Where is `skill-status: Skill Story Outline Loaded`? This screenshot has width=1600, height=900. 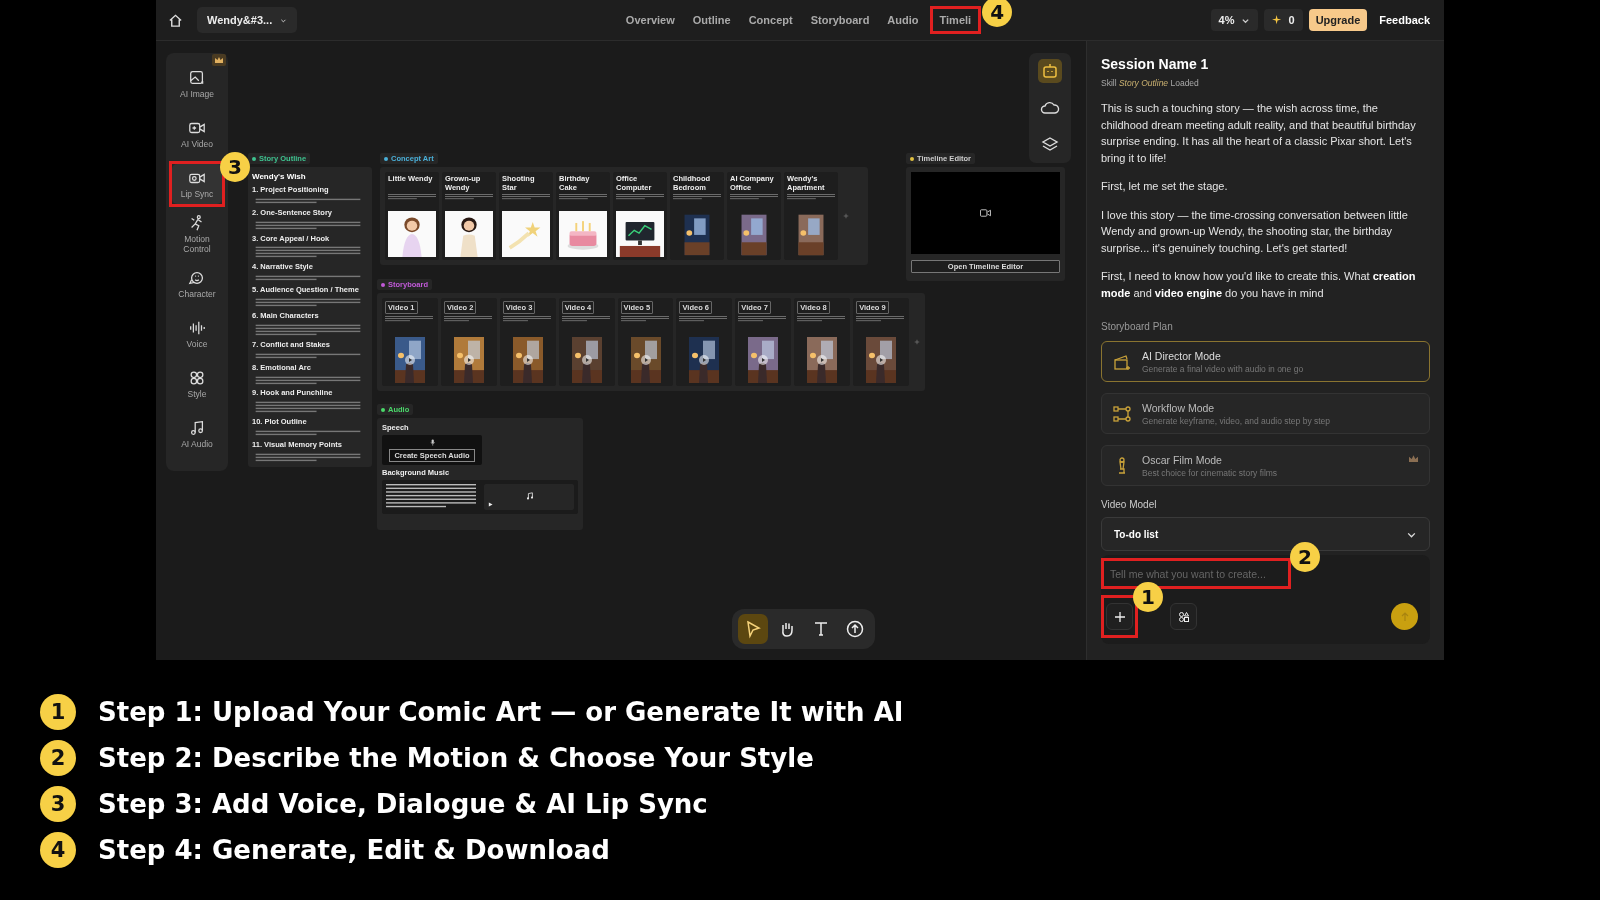
skill-status: Skill Story Outline Loaded is located at coordinates (1150, 83).